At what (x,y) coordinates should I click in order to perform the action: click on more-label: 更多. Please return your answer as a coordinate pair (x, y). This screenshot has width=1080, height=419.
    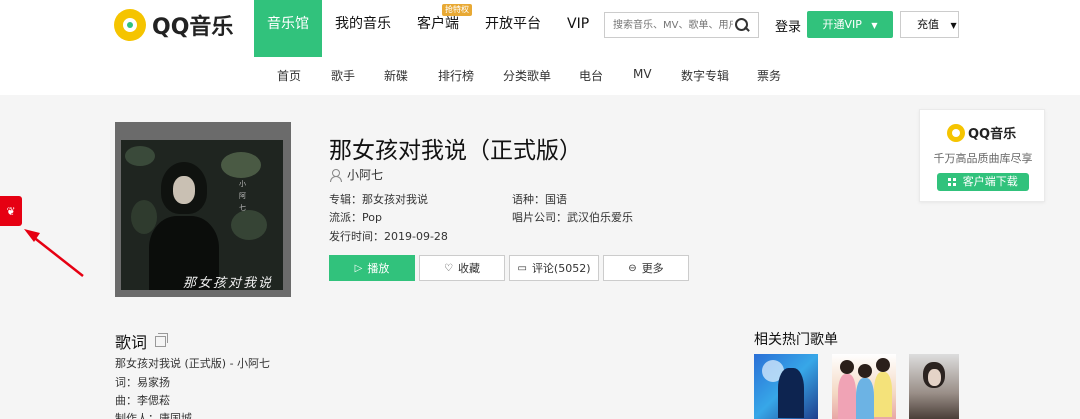
    Looking at the image, I should click on (652, 268).